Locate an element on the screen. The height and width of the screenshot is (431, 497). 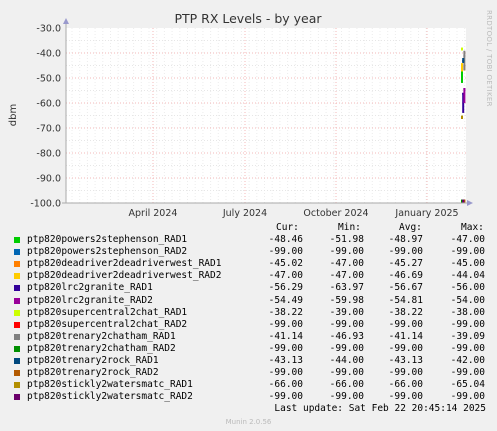
x-axis-arrow is located at coordinates (470, 203).